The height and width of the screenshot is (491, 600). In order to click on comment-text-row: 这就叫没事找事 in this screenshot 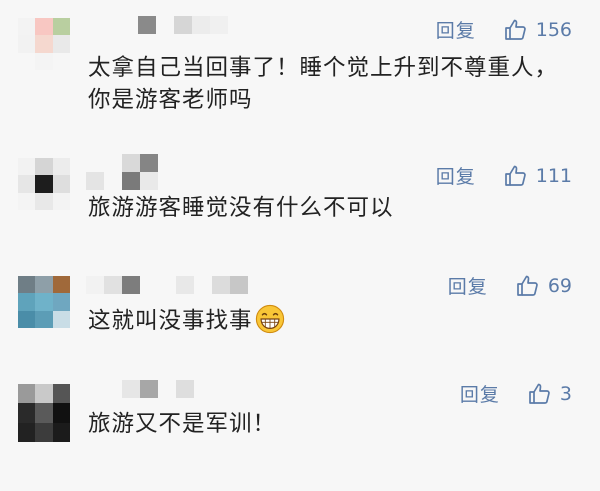, I will do `click(333, 320)`.